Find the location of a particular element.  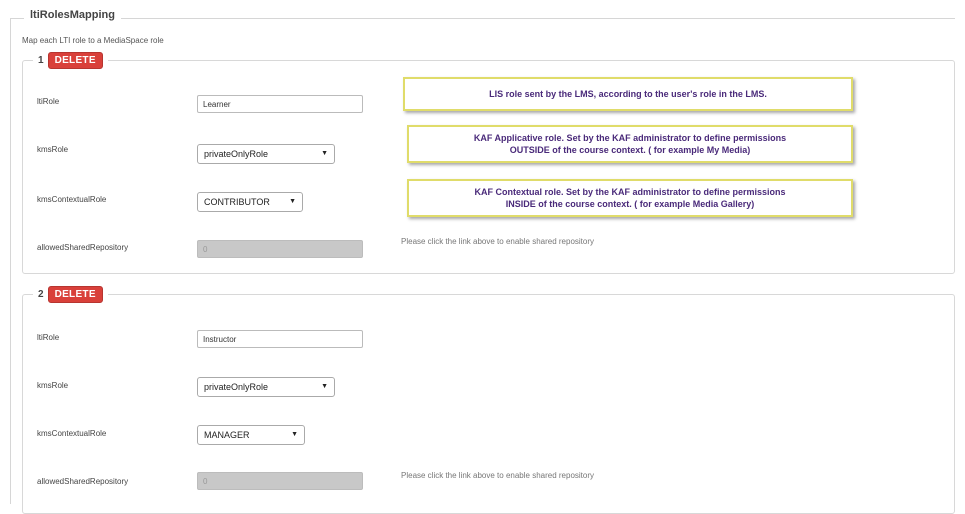

fieldset-description: Map each LTI role to a MediaSpace role is located at coordinates (93, 40).